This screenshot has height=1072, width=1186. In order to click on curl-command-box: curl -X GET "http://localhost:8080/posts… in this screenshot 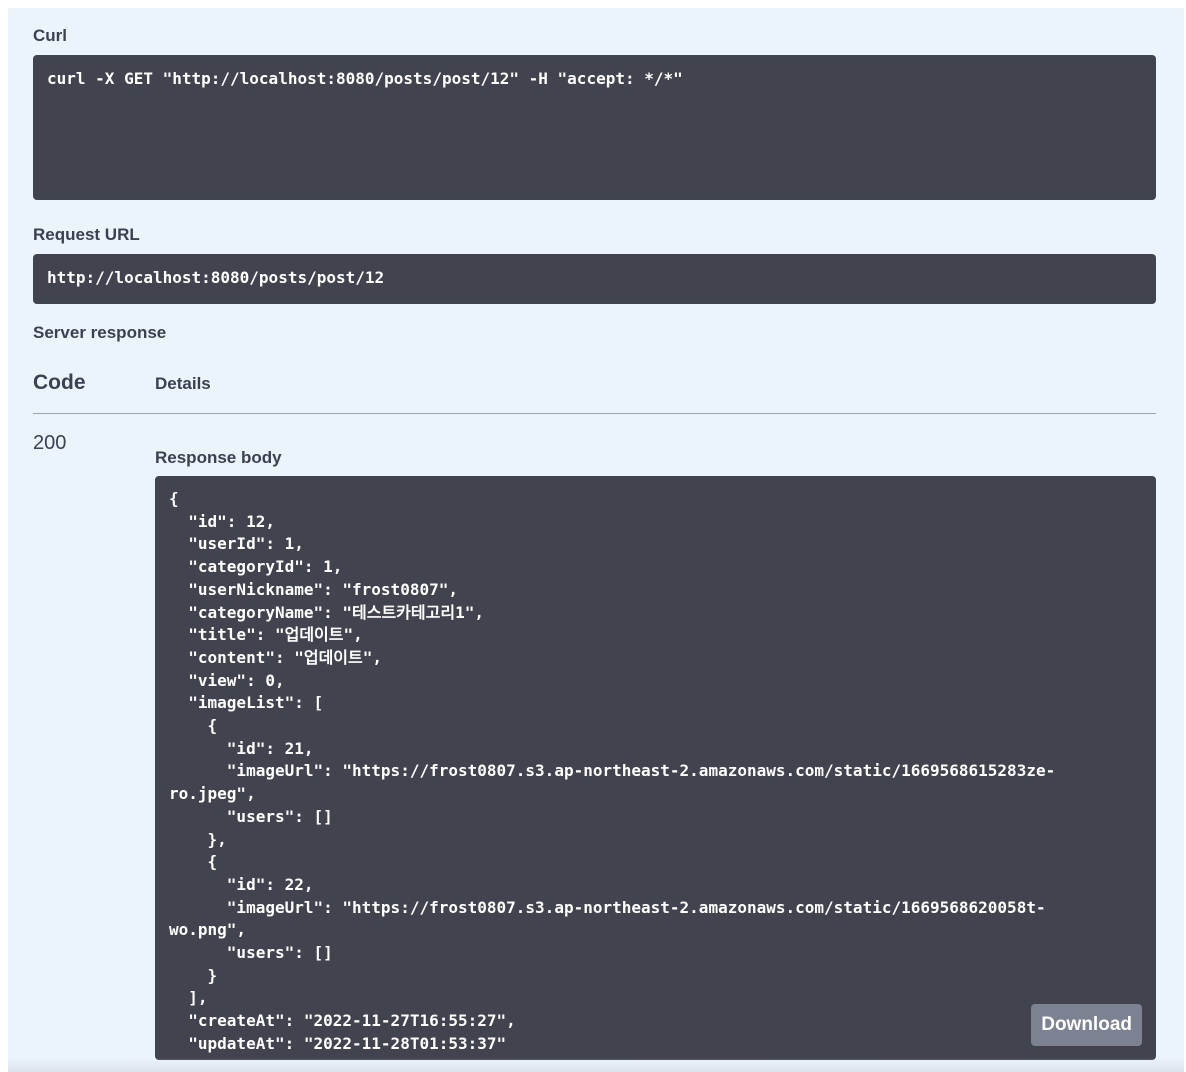, I will do `click(594, 127)`.